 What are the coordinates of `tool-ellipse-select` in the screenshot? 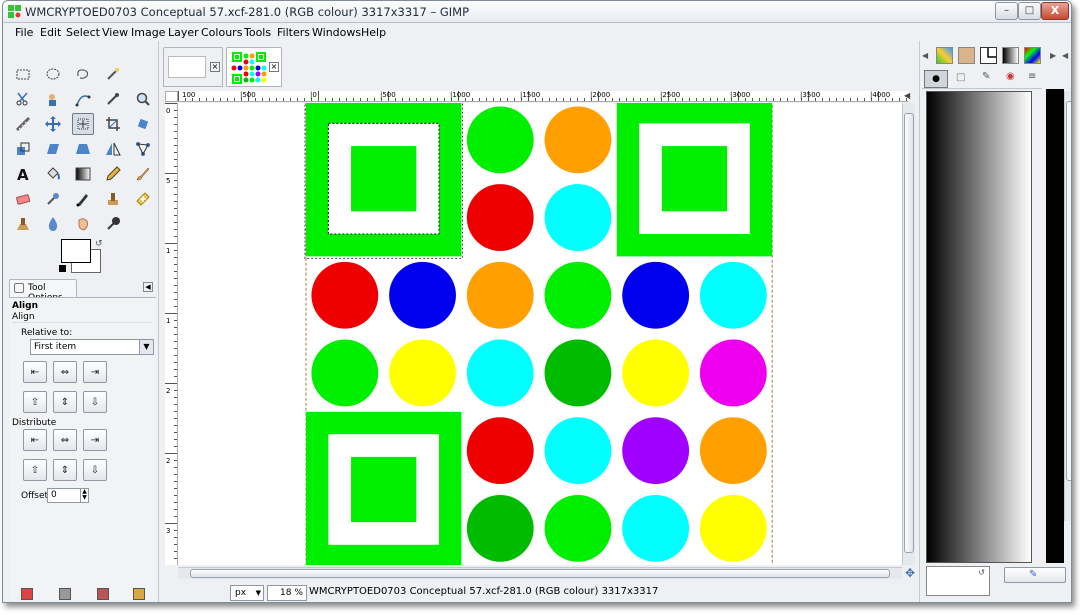 It's located at (53, 74).